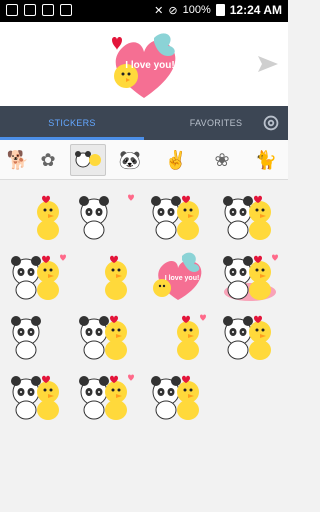 Image resolution: width=320 pixels, height=512 pixels. I want to click on sticker-tabs: STICKERS FAVORITES, so click(144, 123).